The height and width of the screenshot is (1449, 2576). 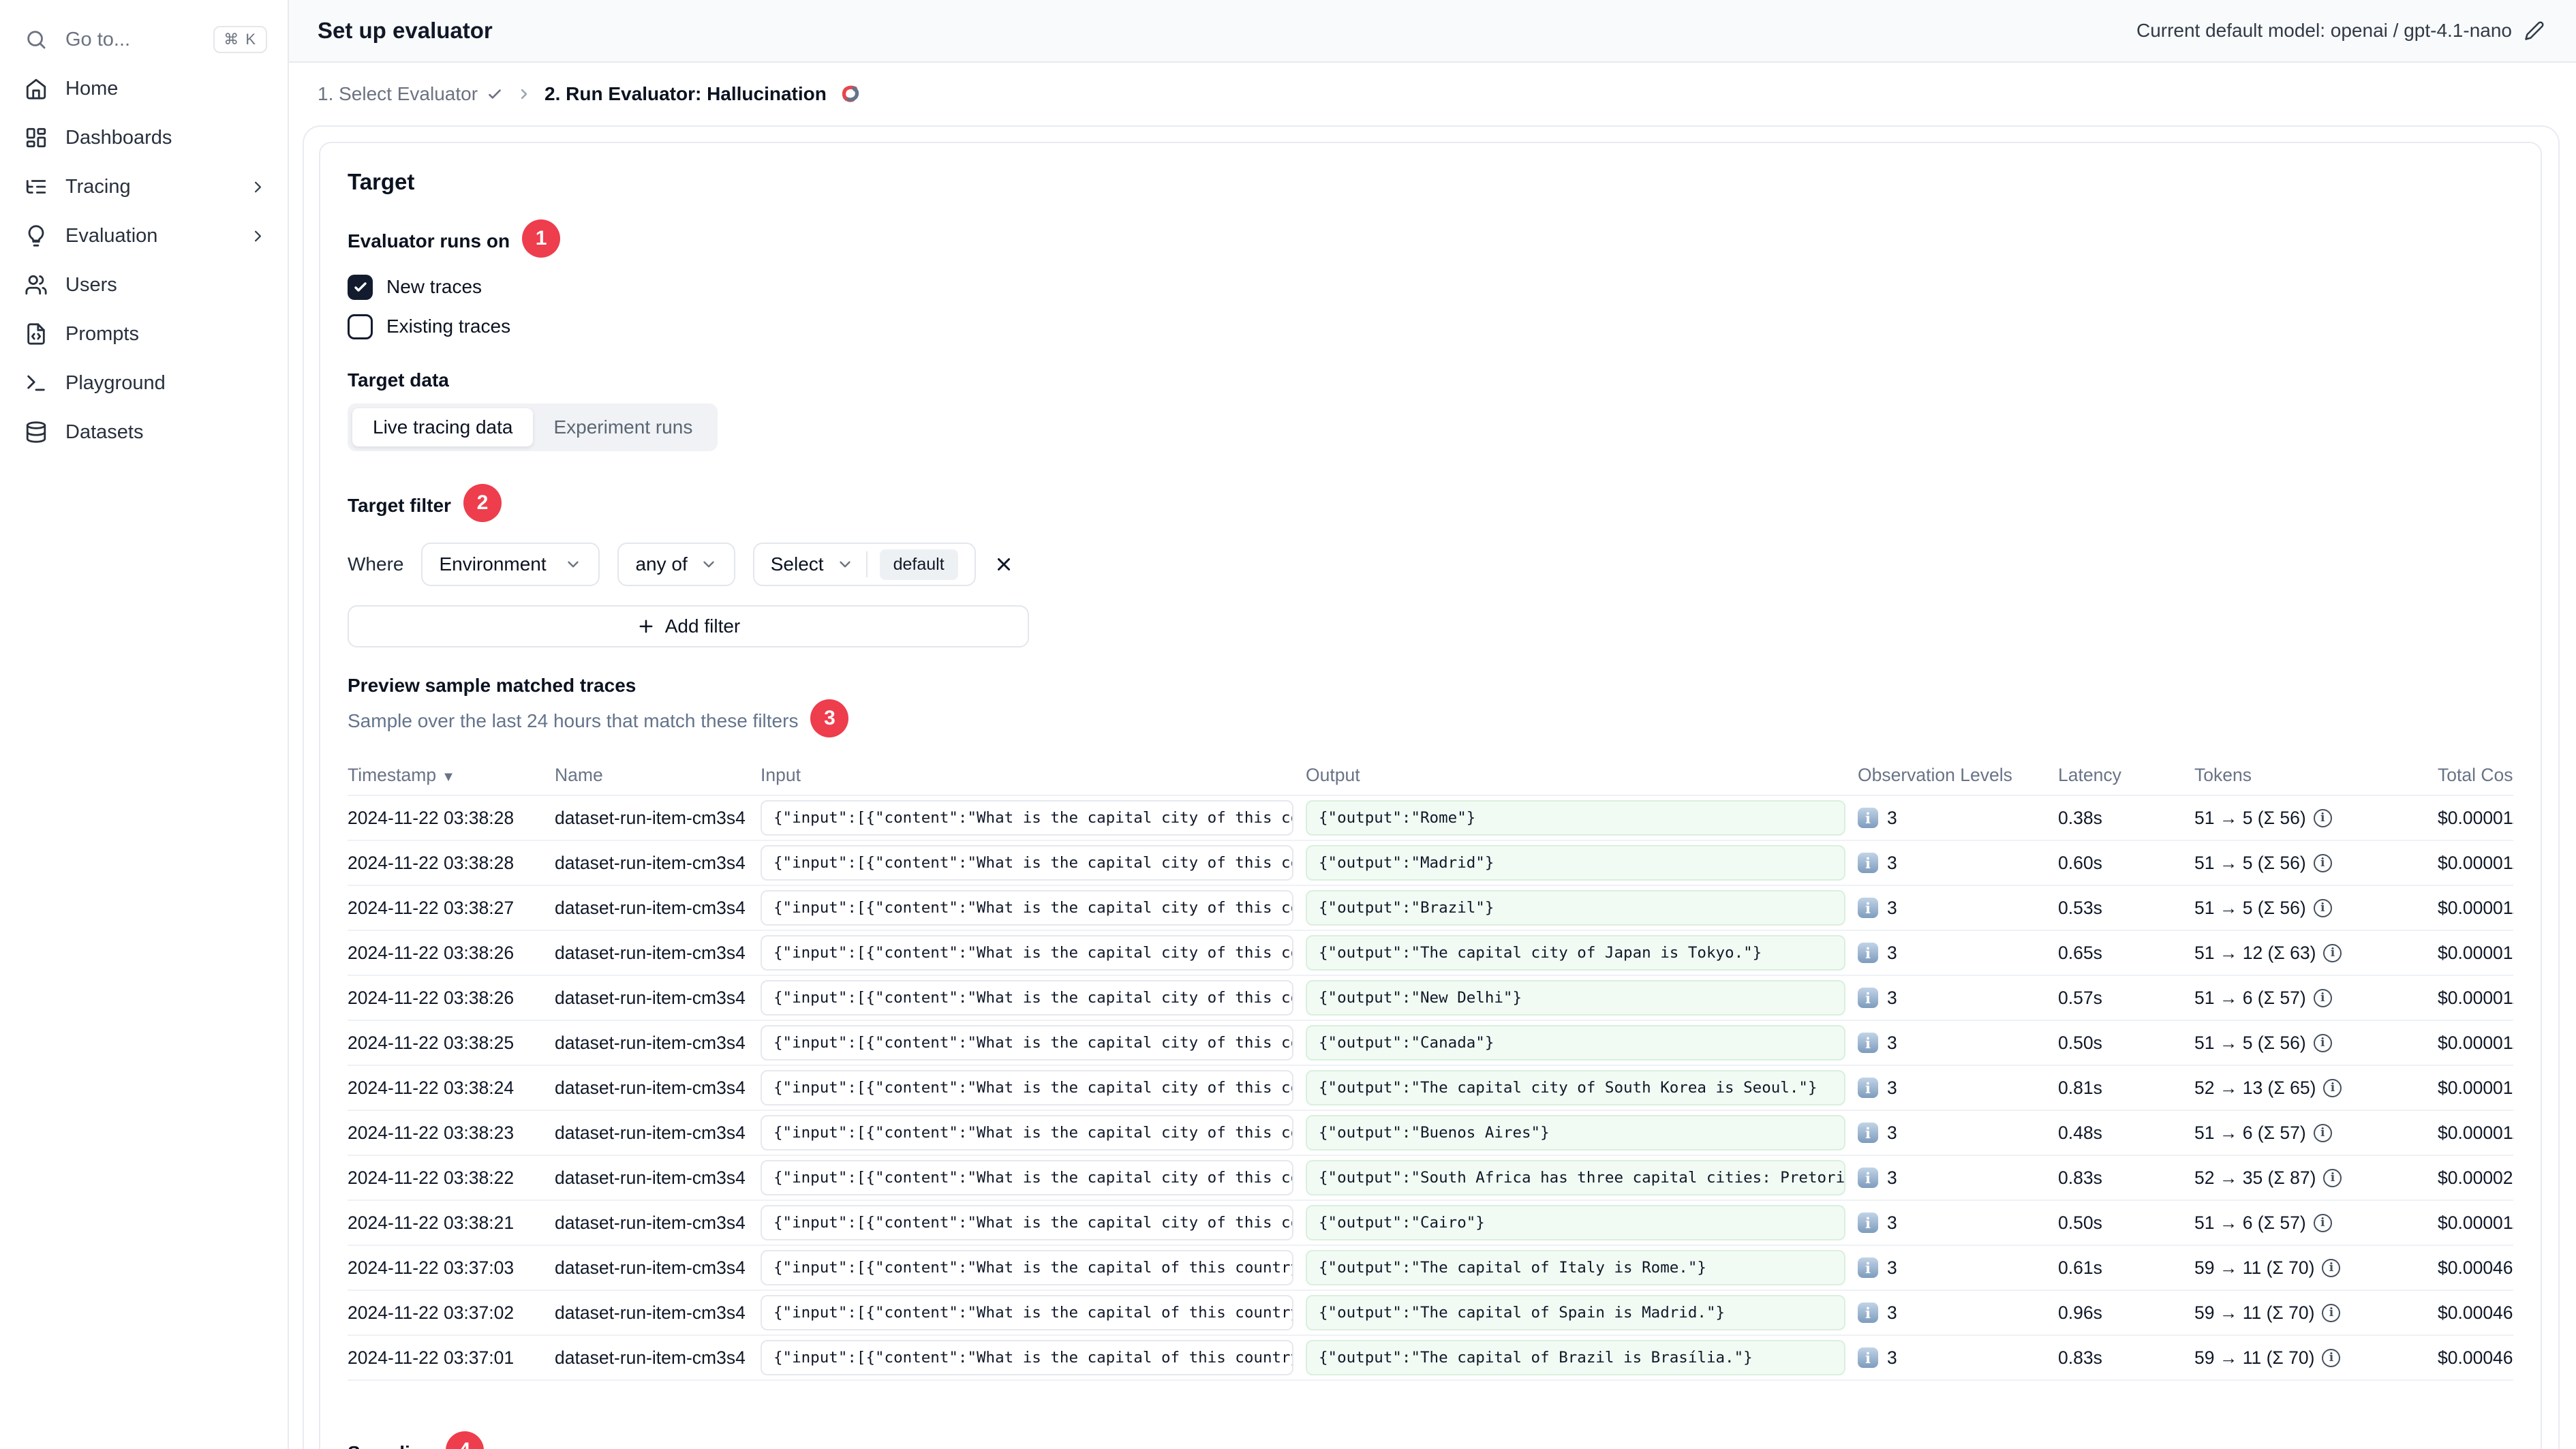 What do you see at coordinates (411, 94) in the screenshot?
I see `breadcrumb-step1: 1. Select Evaluator` at bounding box center [411, 94].